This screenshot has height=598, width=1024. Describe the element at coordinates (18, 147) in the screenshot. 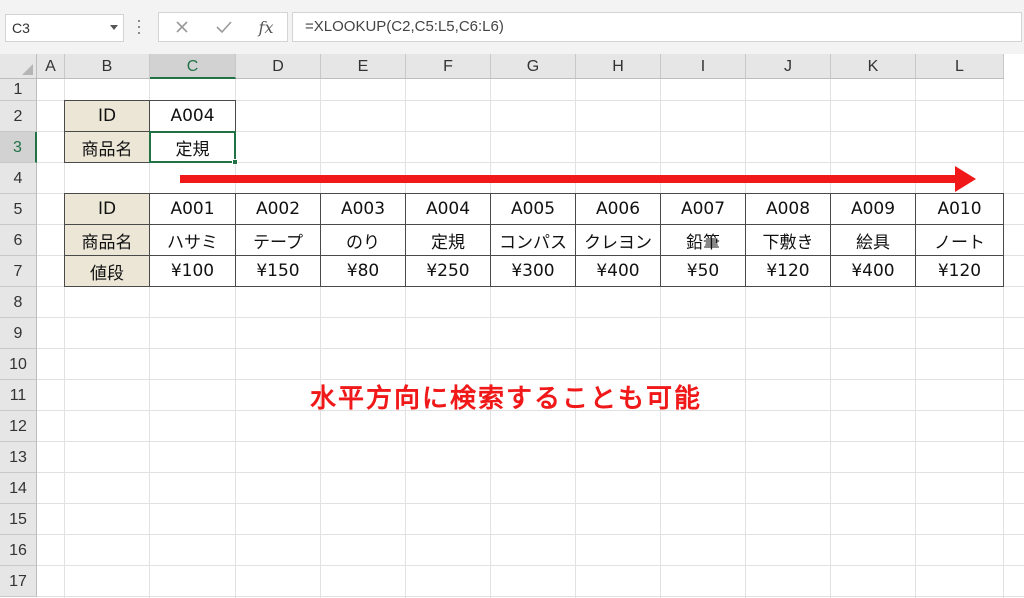

I see `row-header-3: 3` at that location.